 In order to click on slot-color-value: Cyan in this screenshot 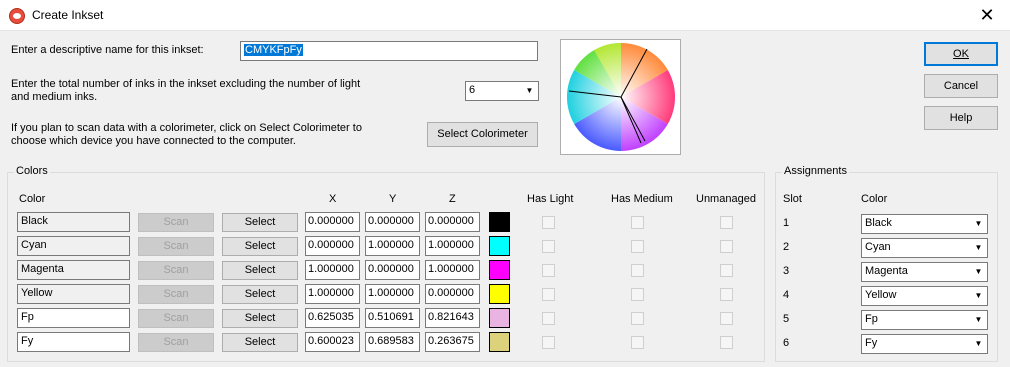, I will do `click(878, 247)`.